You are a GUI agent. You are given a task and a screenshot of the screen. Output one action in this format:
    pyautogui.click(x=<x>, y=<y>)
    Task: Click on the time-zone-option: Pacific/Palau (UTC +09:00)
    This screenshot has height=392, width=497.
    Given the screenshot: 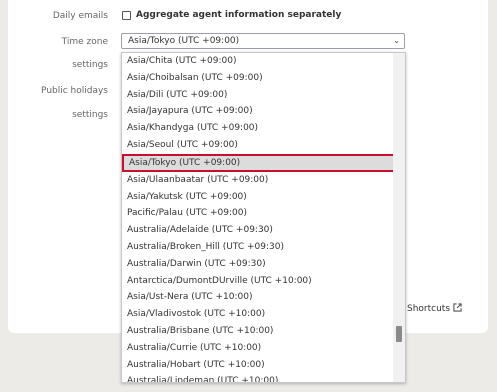 What is the action you would take?
    pyautogui.click(x=263, y=213)
    